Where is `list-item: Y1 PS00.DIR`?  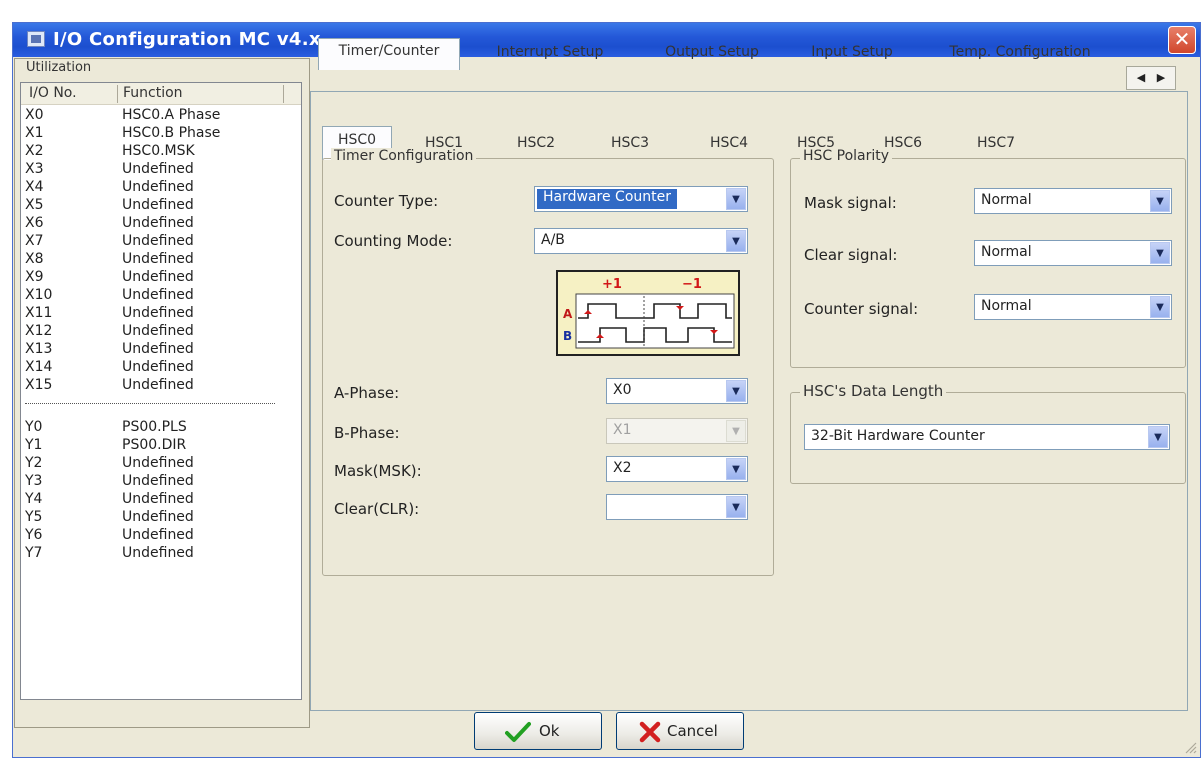 list-item: Y1 PS00.DIR is located at coordinates (161, 446).